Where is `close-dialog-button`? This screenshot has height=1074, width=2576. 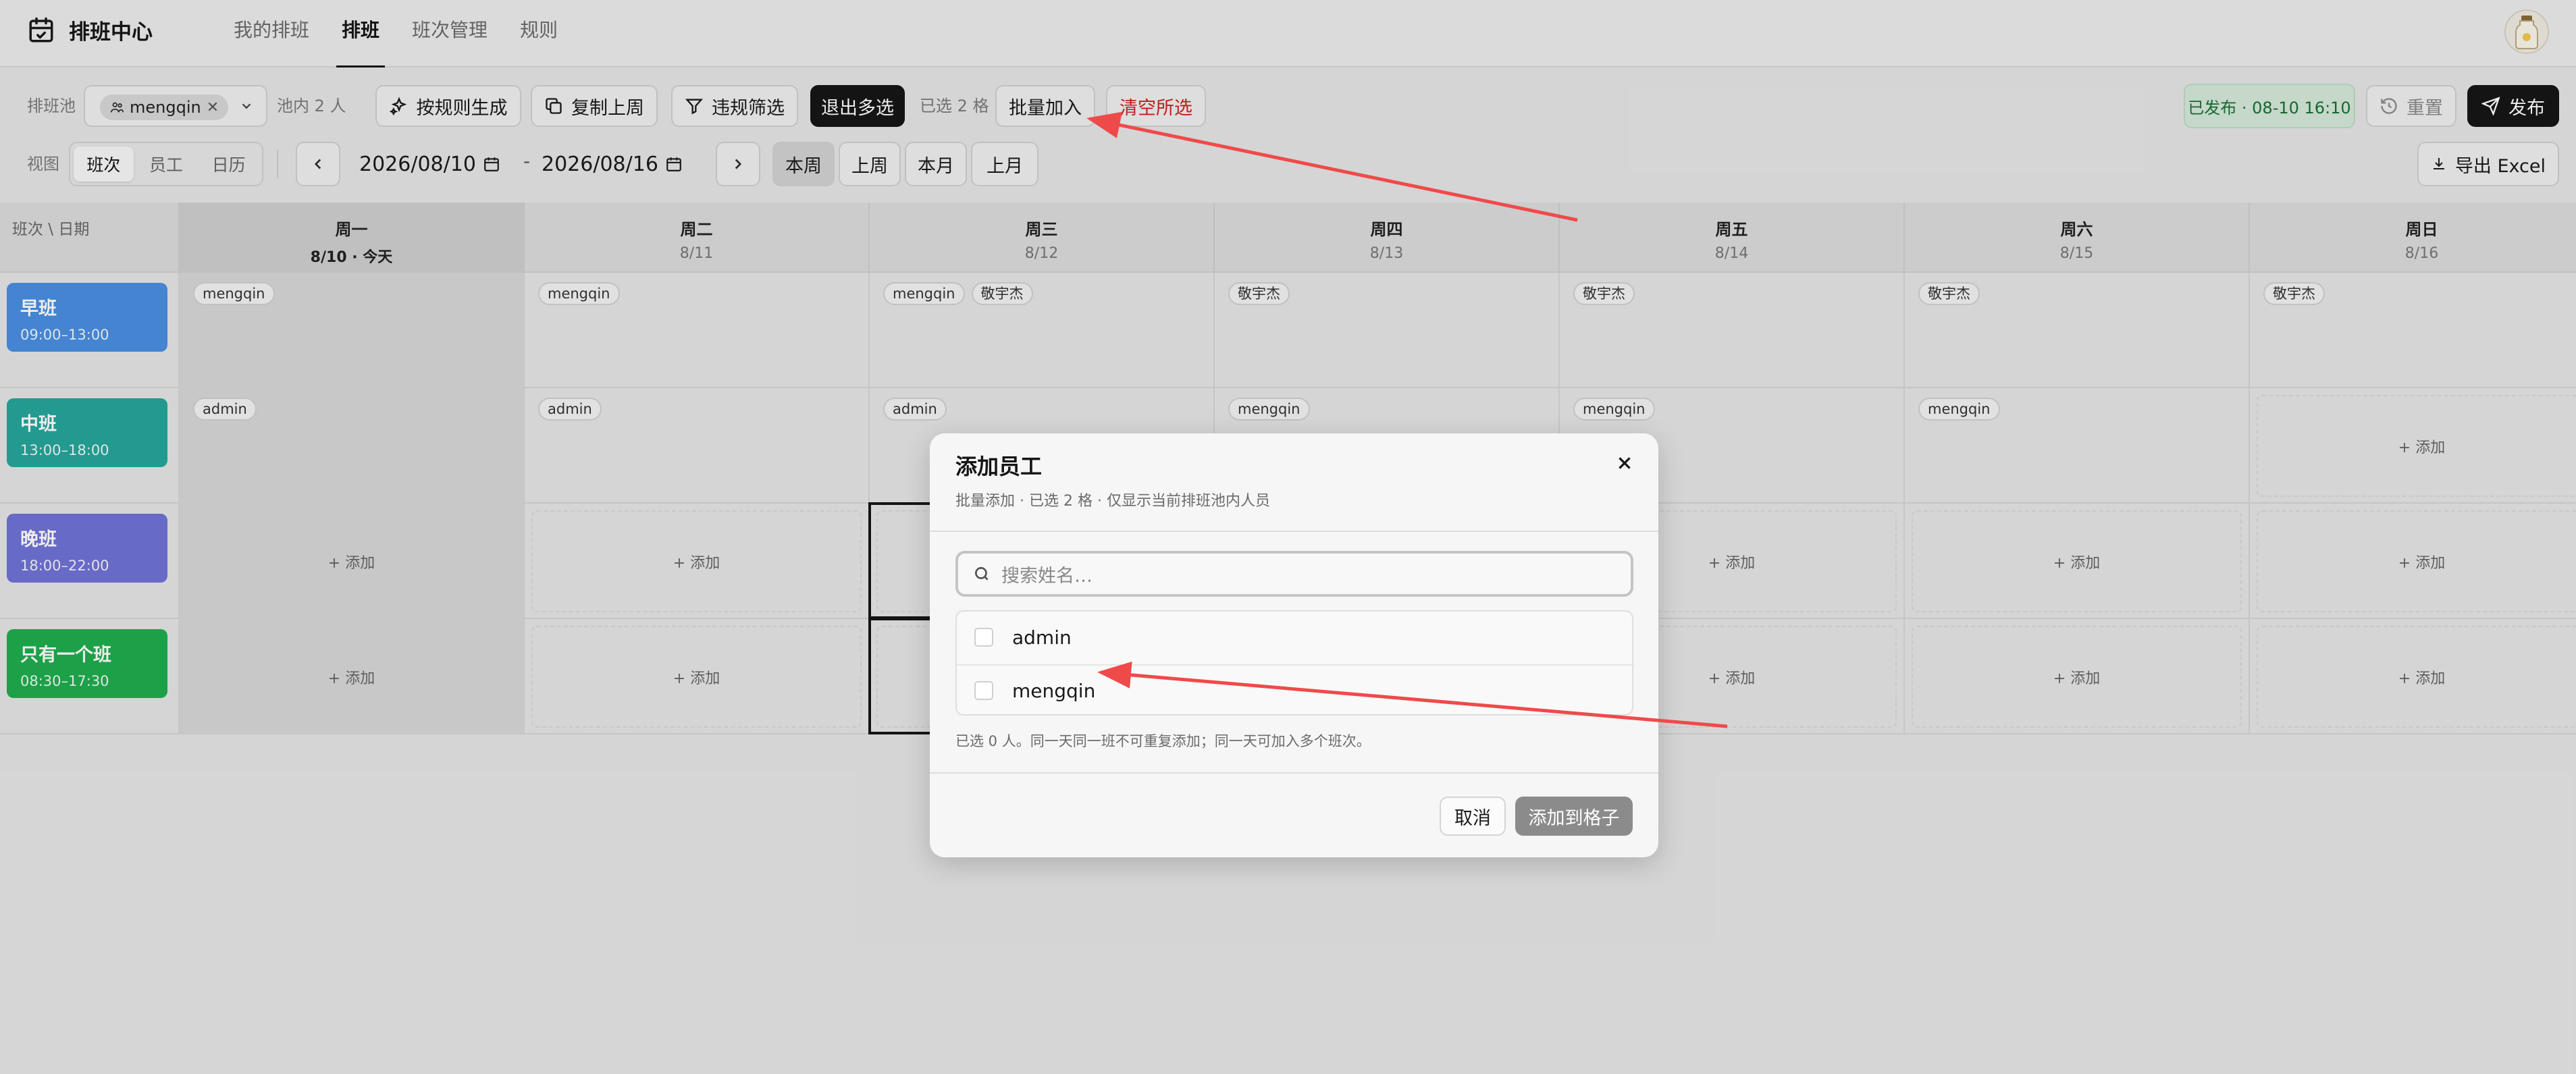
close-dialog-button is located at coordinates (1624, 463).